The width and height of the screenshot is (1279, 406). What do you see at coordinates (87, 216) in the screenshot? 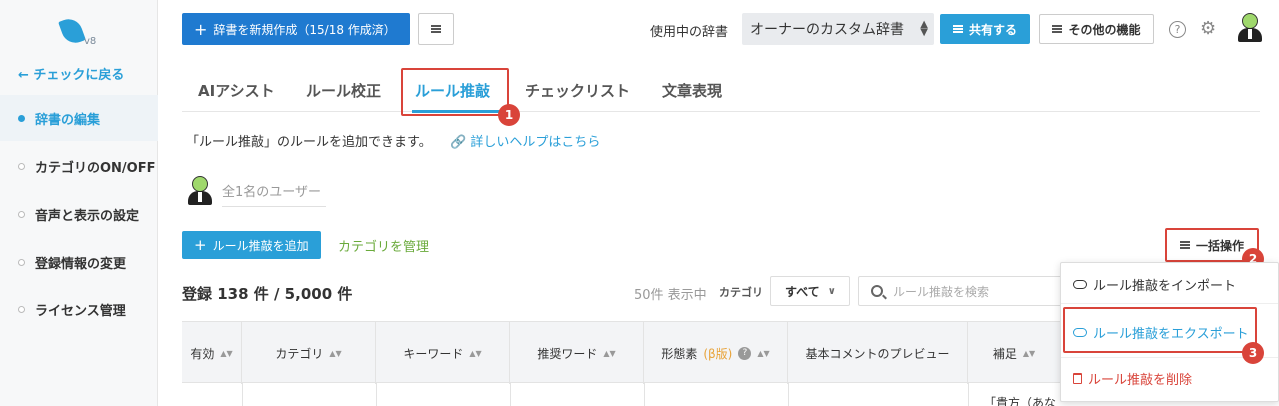
I see `sidebar-item-label: 音声と表示の設定` at bounding box center [87, 216].